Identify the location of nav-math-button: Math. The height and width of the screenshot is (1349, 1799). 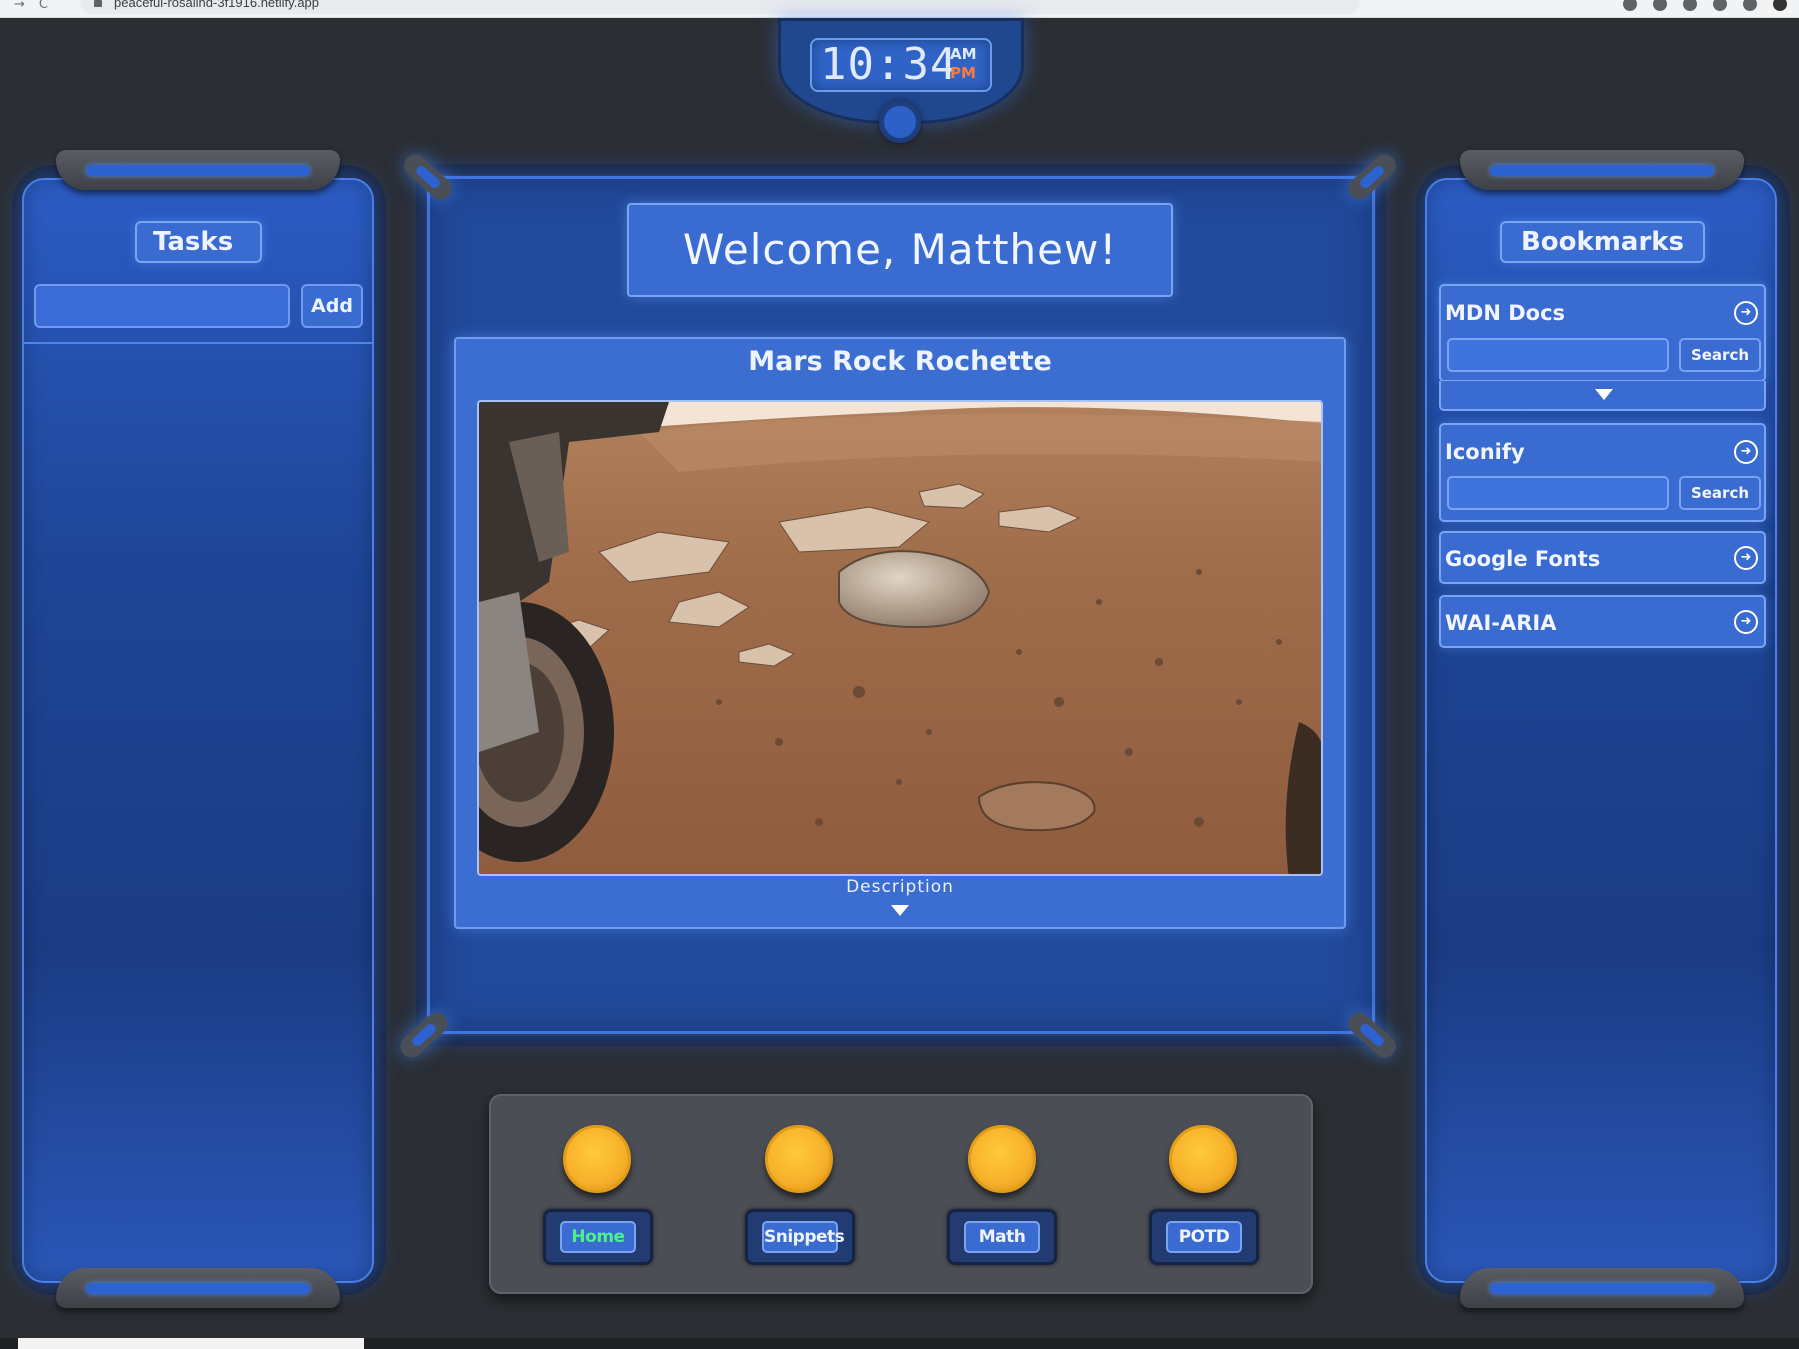
(1002, 1237).